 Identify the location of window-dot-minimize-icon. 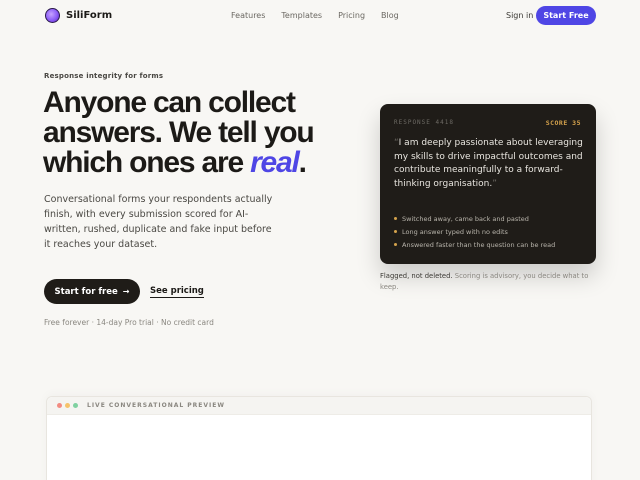
(67, 405).